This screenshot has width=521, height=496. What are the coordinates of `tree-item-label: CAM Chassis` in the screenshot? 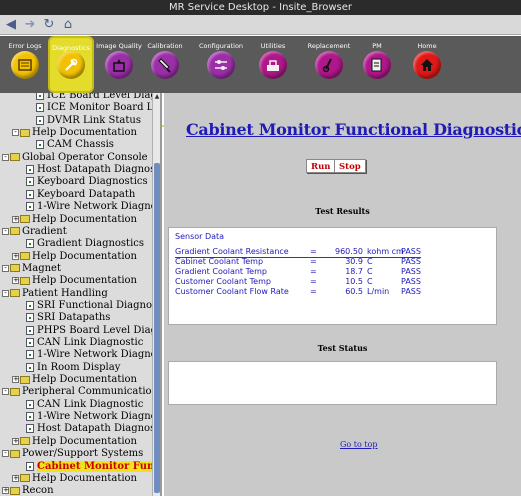 It's located at (80, 145).